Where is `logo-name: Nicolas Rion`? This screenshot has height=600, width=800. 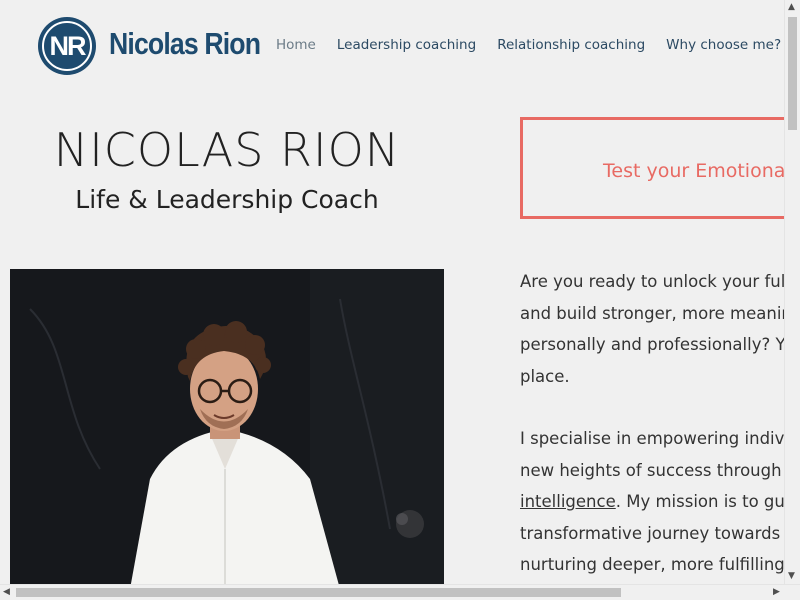 logo-name: Nicolas Rion is located at coordinates (185, 44).